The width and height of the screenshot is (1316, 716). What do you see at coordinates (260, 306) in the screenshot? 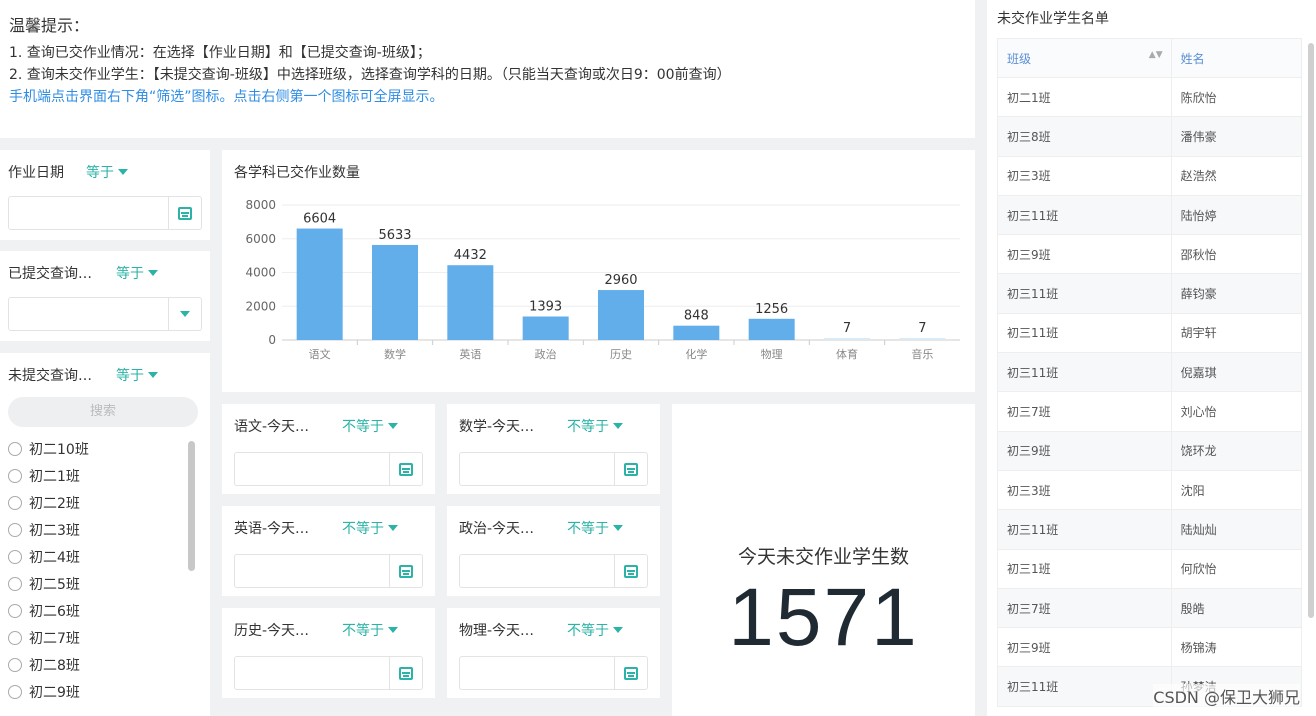
I see `y-tick-label: 2000` at bounding box center [260, 306].